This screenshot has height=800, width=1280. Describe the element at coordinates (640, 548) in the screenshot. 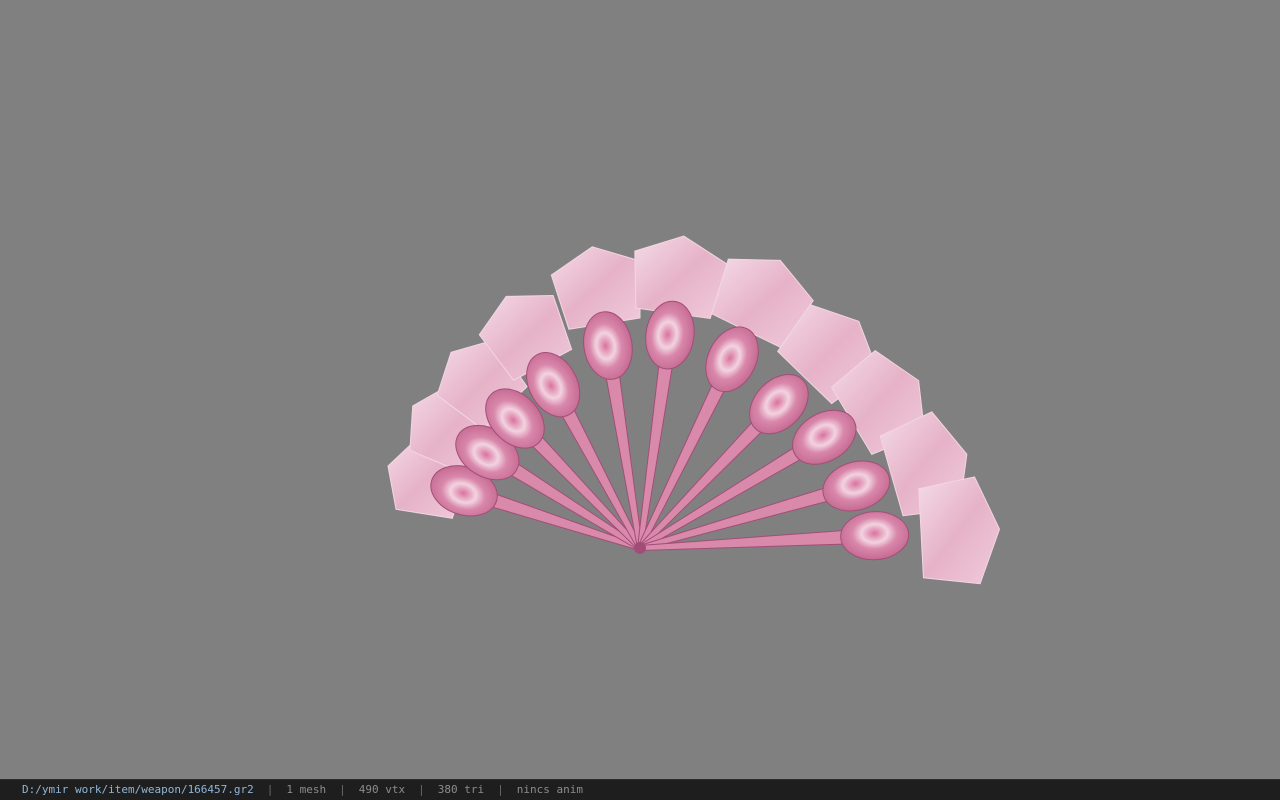

I see `fan-pivot` at that location.